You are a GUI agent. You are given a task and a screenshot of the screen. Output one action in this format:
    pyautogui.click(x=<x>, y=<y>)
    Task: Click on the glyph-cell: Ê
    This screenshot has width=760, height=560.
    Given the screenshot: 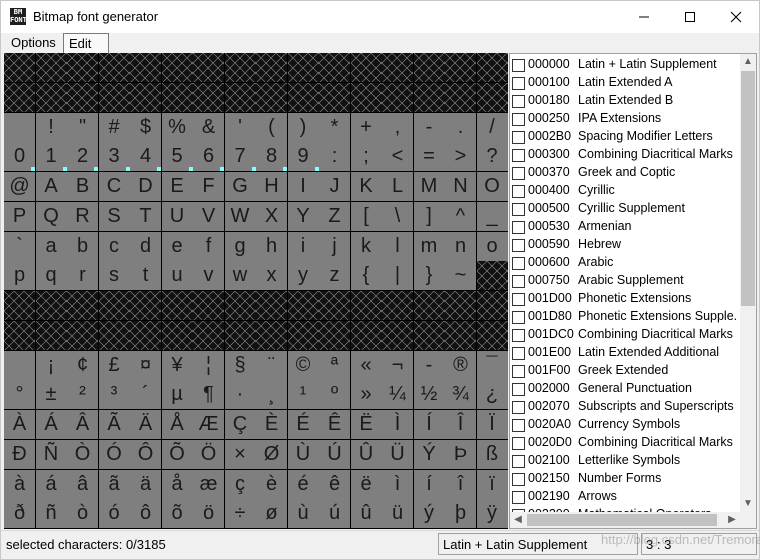 What is the action you would take?
    pyautogui.click(x=334, y=424)
    